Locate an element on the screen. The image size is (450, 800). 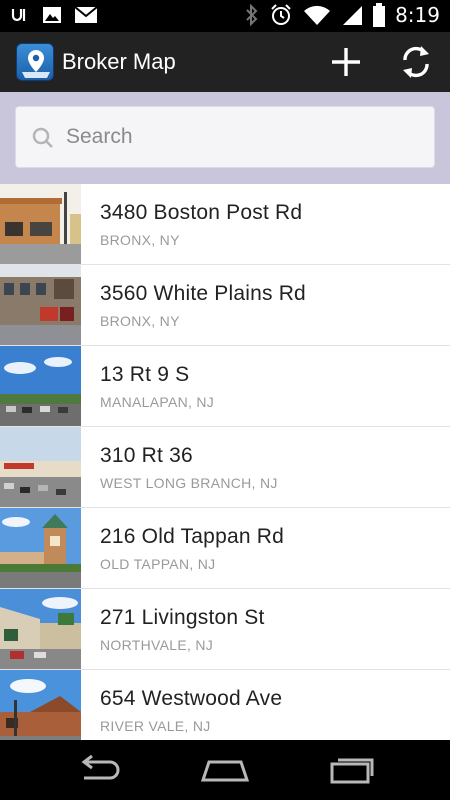
listing-city: MANALAPAN, NJ is located at coordinates (157, 402).